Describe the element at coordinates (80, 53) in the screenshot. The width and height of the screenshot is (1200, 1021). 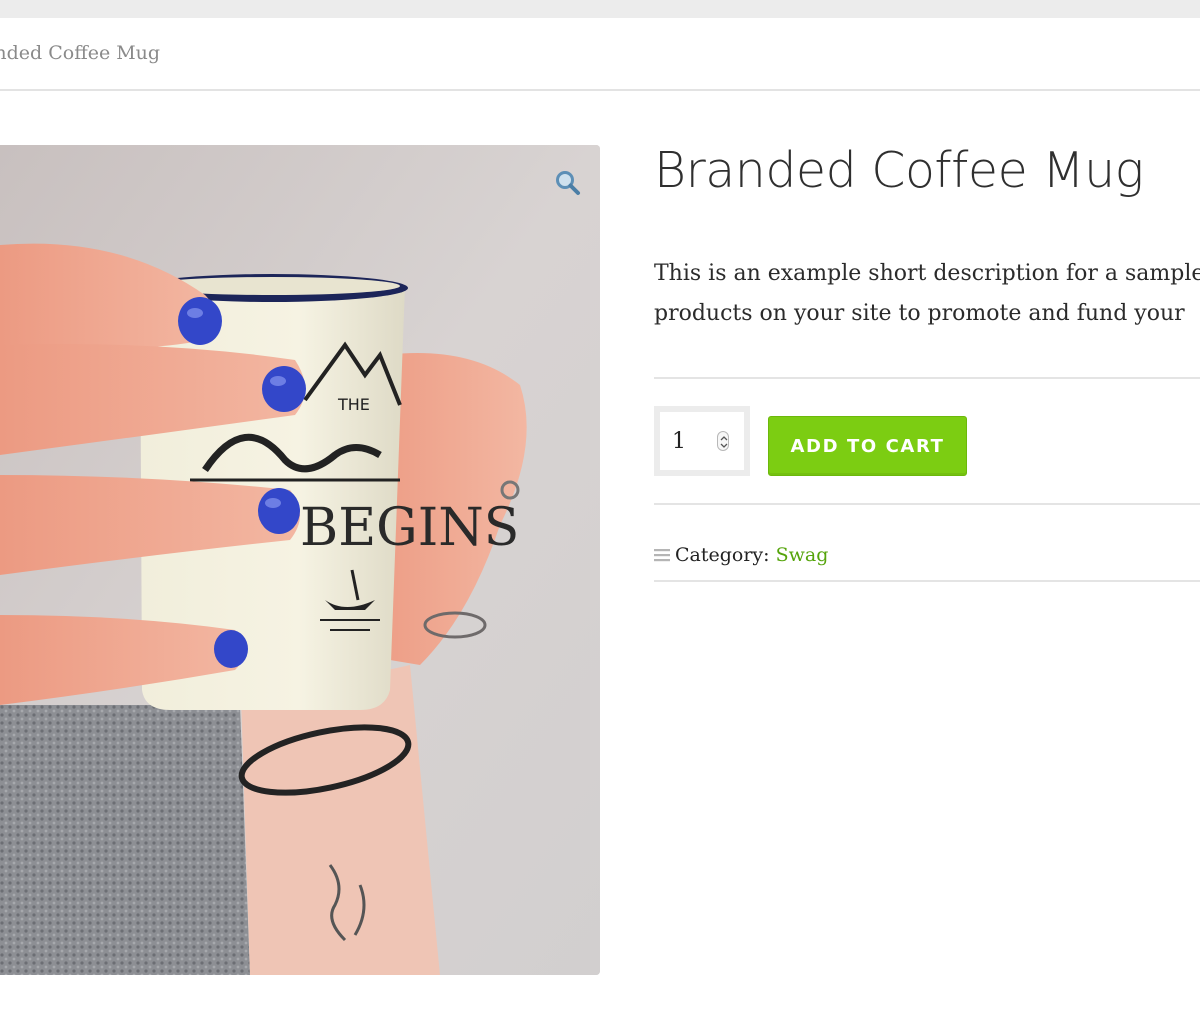
I see `breadcrumb: Branded Coffee Mug` at that location.